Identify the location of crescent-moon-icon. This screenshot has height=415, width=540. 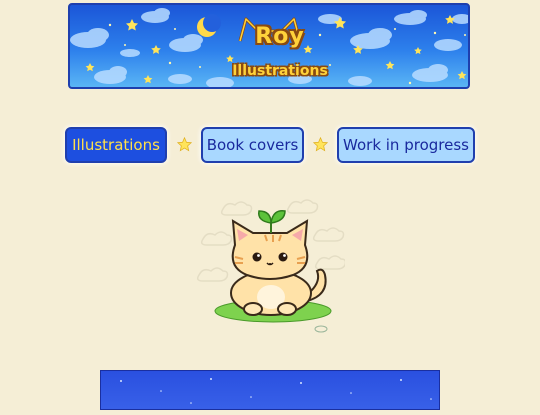
(209, 25).